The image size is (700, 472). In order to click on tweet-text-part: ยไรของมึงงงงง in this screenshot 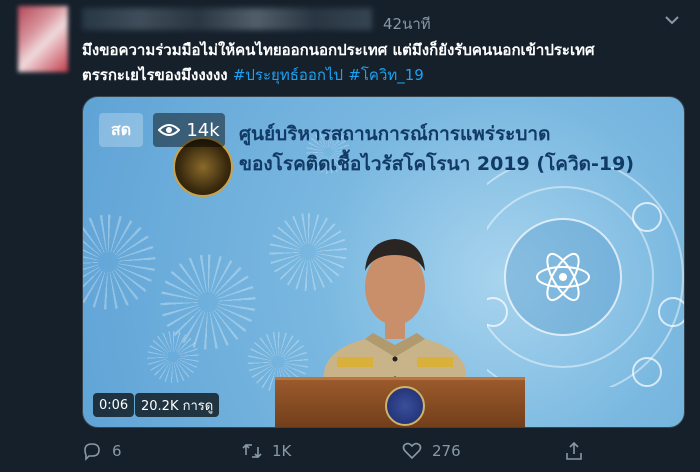, I will do `click(181, 75)`.